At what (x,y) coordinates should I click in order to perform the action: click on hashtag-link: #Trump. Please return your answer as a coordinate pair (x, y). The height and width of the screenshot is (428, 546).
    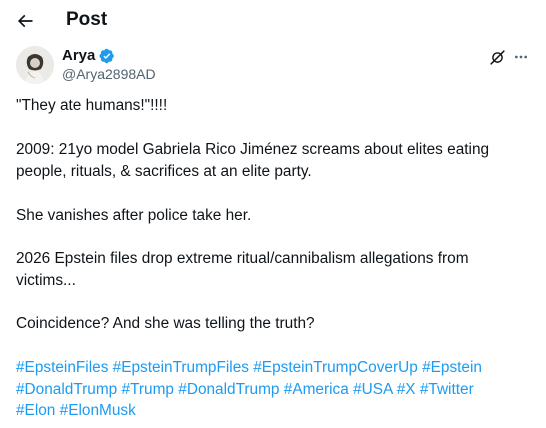
    Looking at the image, I should click on (148, 389).